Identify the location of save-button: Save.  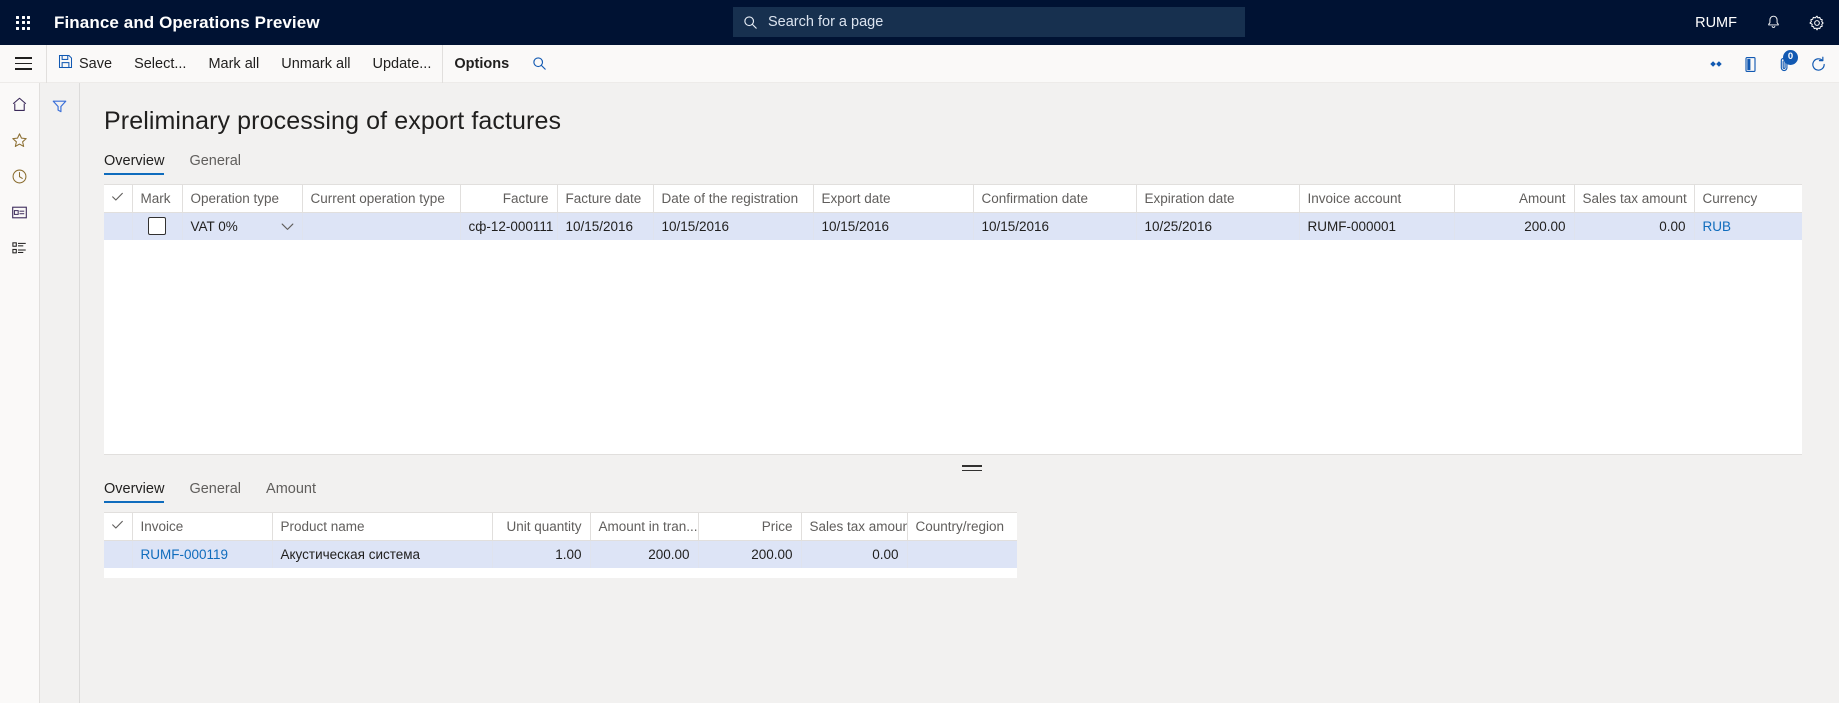
(85, 64).